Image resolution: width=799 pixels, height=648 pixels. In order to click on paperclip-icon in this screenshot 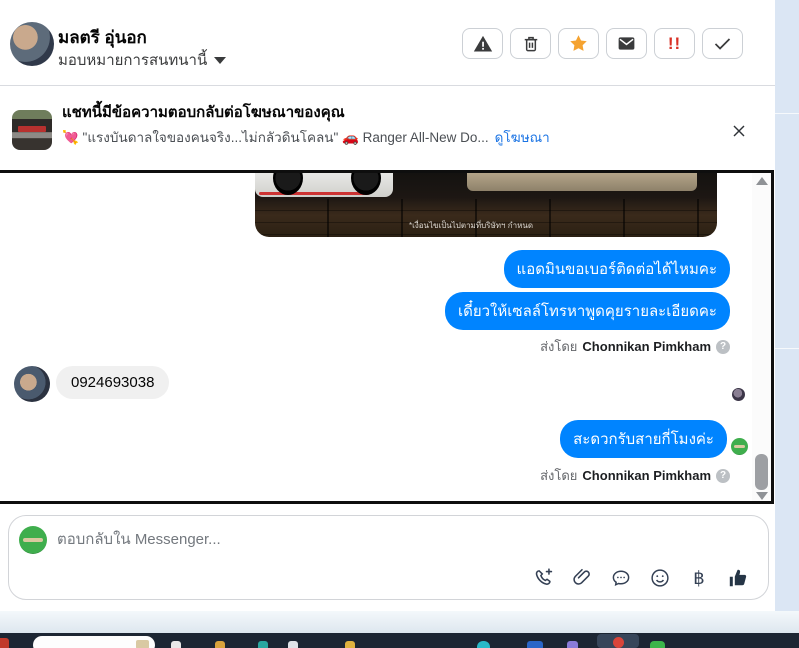, I will do `click(582, 578)`.